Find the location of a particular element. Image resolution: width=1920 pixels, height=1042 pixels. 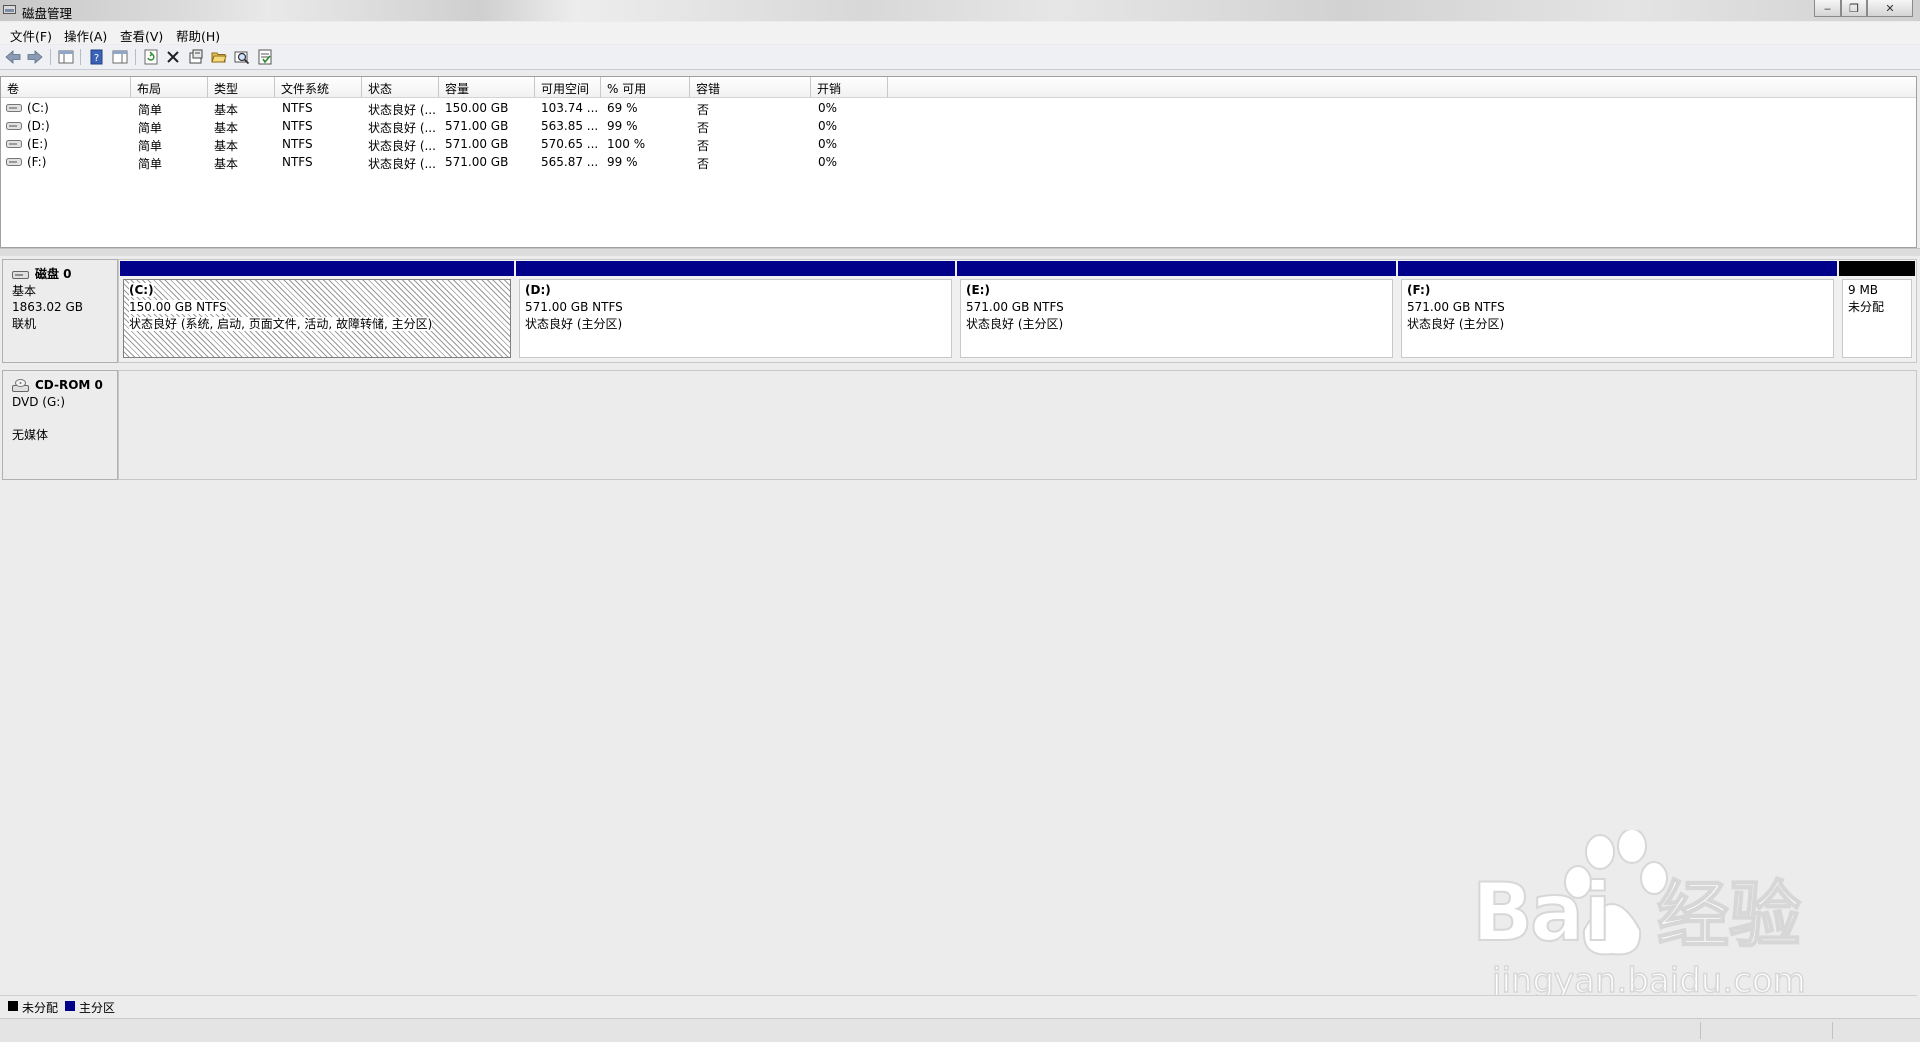

column-header-capacity: 容量 is located at coordinates (487, 87).